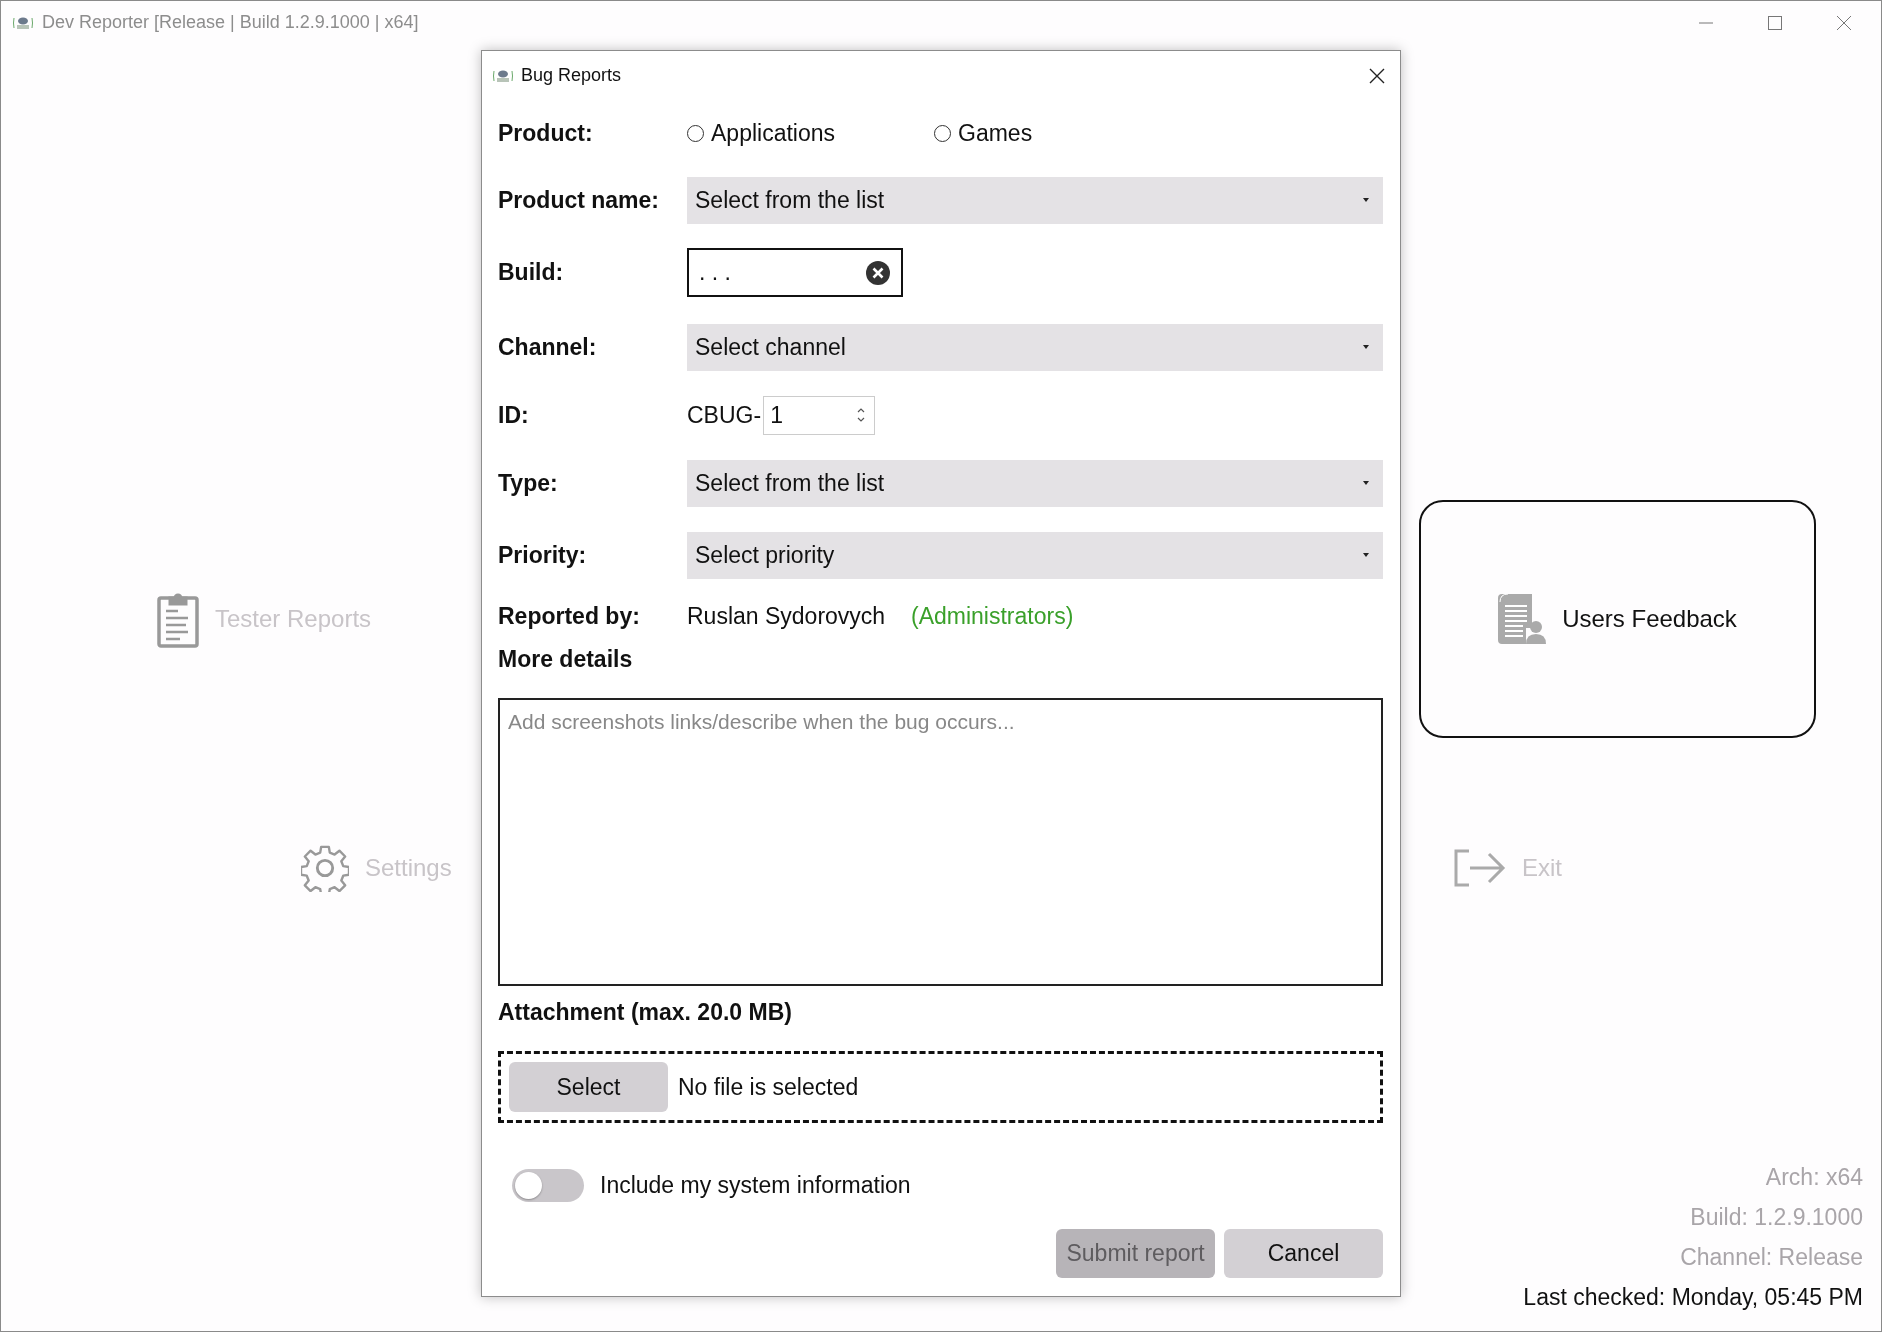 Image resolution: width=1882 pixels, height=1332 pixels. I want to click on window-title: Dev Reporter [Release | Build 1.2.9.1000 | x64], so click(230, 22).